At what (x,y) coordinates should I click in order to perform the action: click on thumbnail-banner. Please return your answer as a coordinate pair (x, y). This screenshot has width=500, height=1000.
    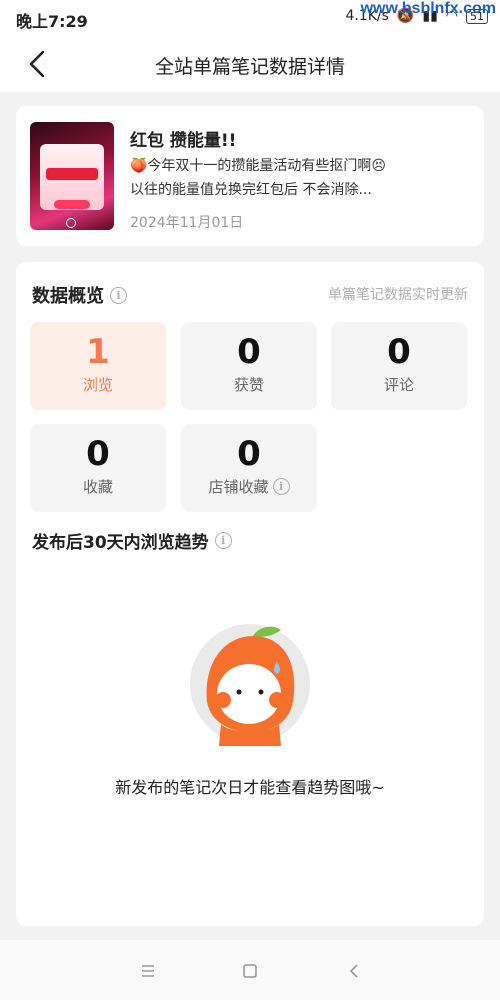
    Looking at the image, I should click on (72, 174).